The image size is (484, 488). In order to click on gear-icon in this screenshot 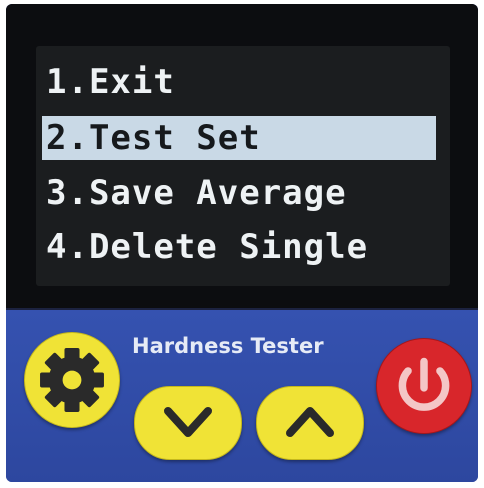, I will do `click(72, 380)`.